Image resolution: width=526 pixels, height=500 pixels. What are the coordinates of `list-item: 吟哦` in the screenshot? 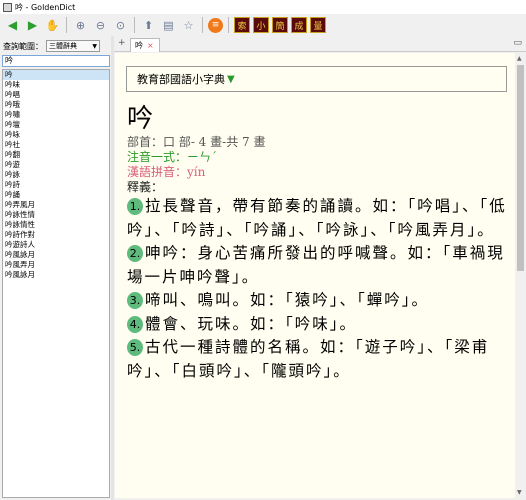 It's located at (56, 105).